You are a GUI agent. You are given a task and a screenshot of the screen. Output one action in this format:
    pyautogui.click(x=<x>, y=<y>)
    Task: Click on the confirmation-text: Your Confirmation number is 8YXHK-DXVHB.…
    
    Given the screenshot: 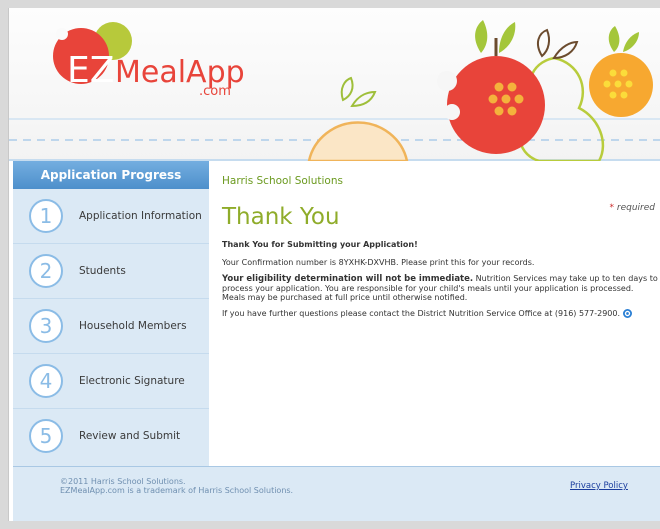 What is the action you would take?
    pyautogui.click(x=378, y=262)
    